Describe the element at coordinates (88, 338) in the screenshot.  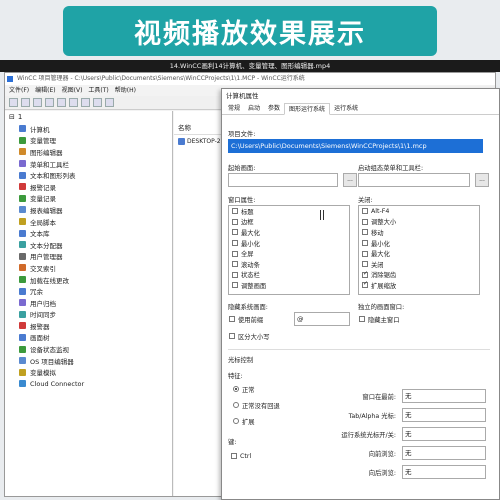
I see `tree-item: 画面树` at that location.